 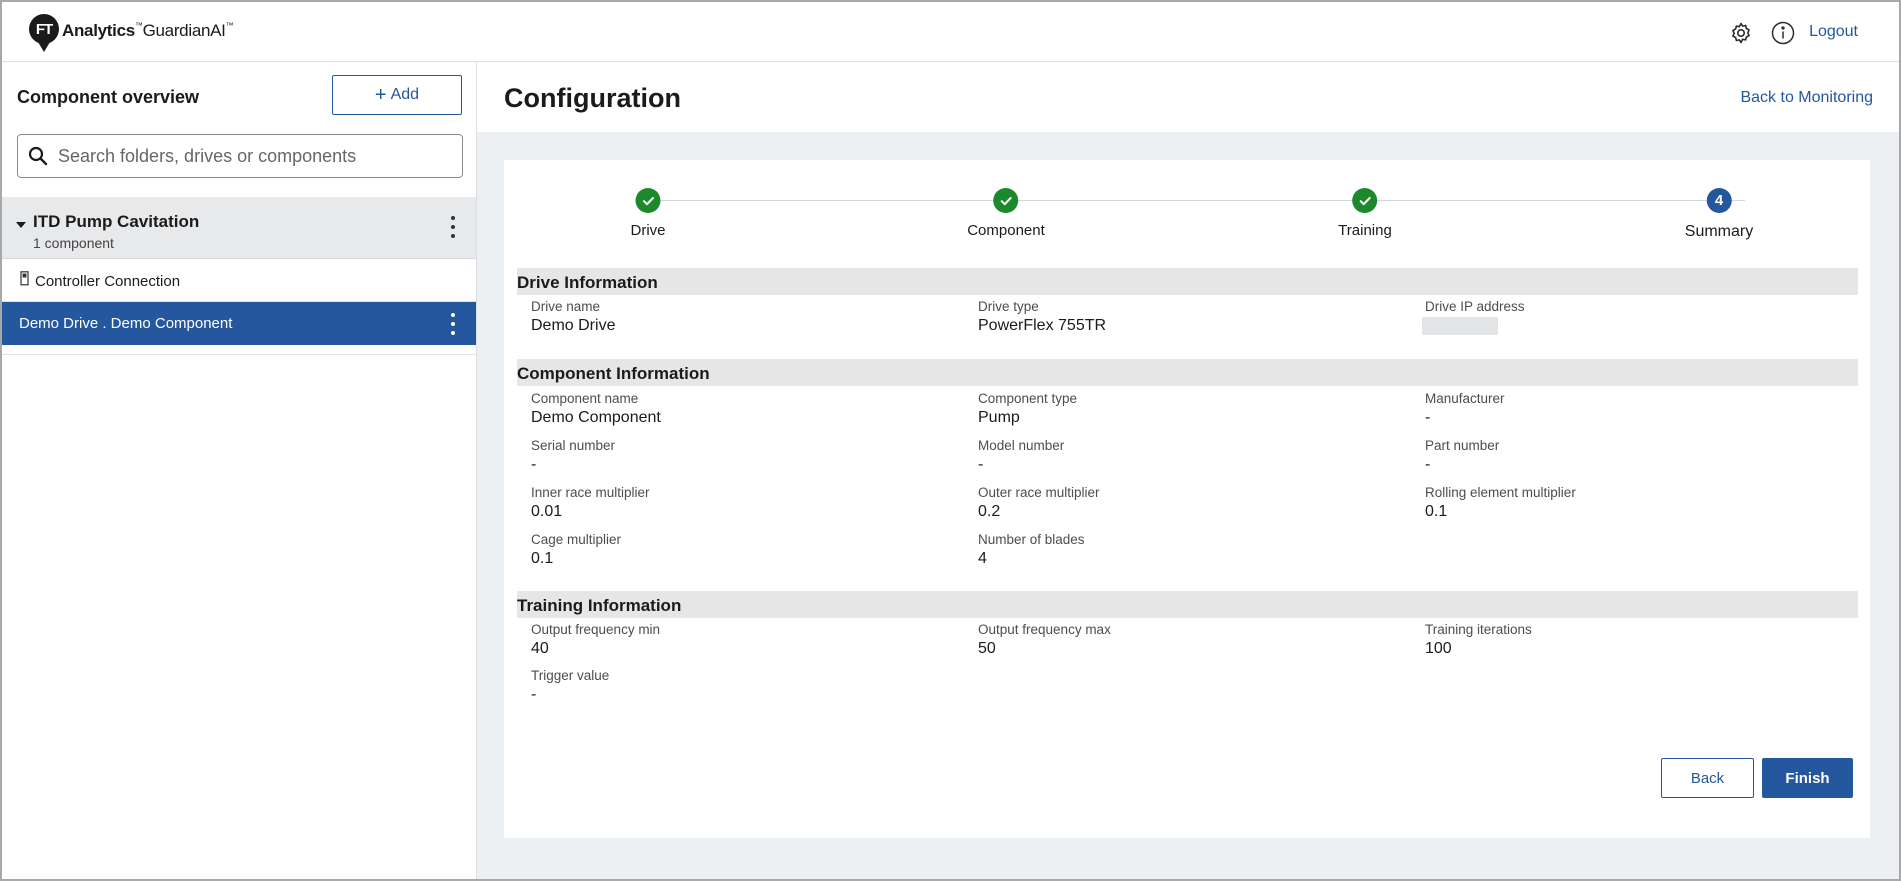 What do you see at coordinates (1190, 200) in the screenshot?
I see `stepper-line` at bounding box center [1190, 200].